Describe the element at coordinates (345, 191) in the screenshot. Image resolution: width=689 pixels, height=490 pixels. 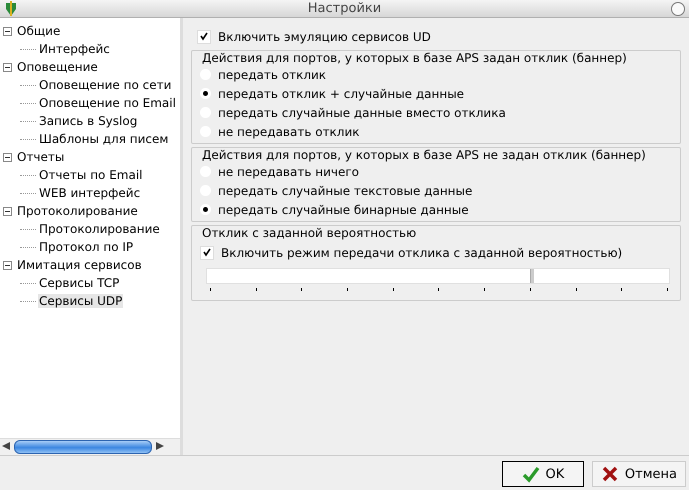
I see `radio-label: передать случайные текстовые данные` at that location.